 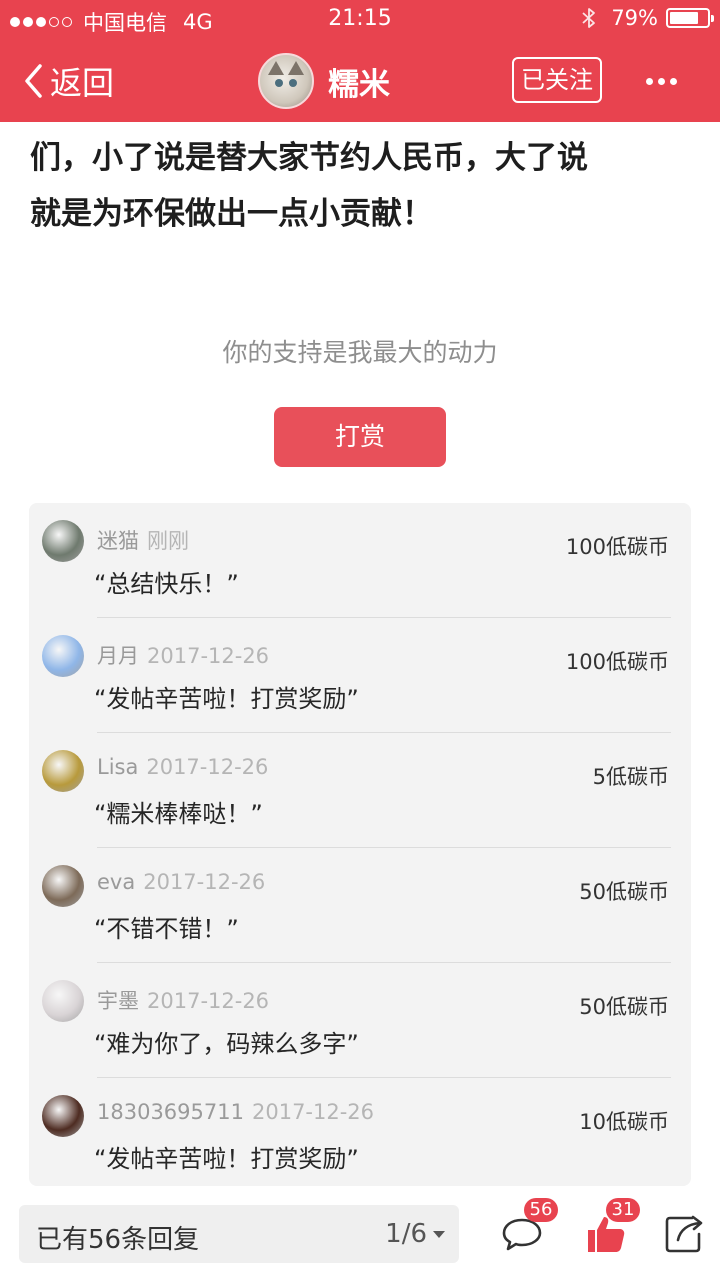 I want to click on post-line: 们，小了说是替大家节约人民币，大了说, so click(x=309, y=158).